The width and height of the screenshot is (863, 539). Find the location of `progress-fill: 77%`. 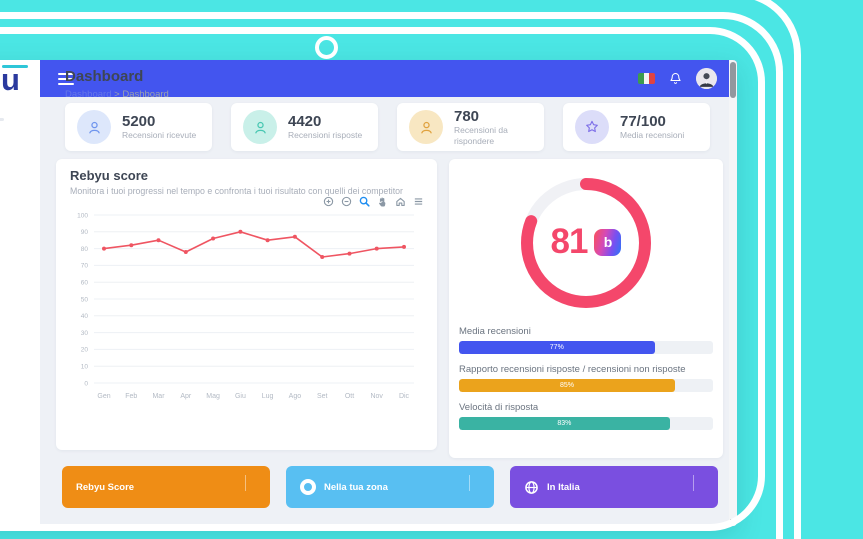

progress-fill: 77% is located at coordinates (557, 347).